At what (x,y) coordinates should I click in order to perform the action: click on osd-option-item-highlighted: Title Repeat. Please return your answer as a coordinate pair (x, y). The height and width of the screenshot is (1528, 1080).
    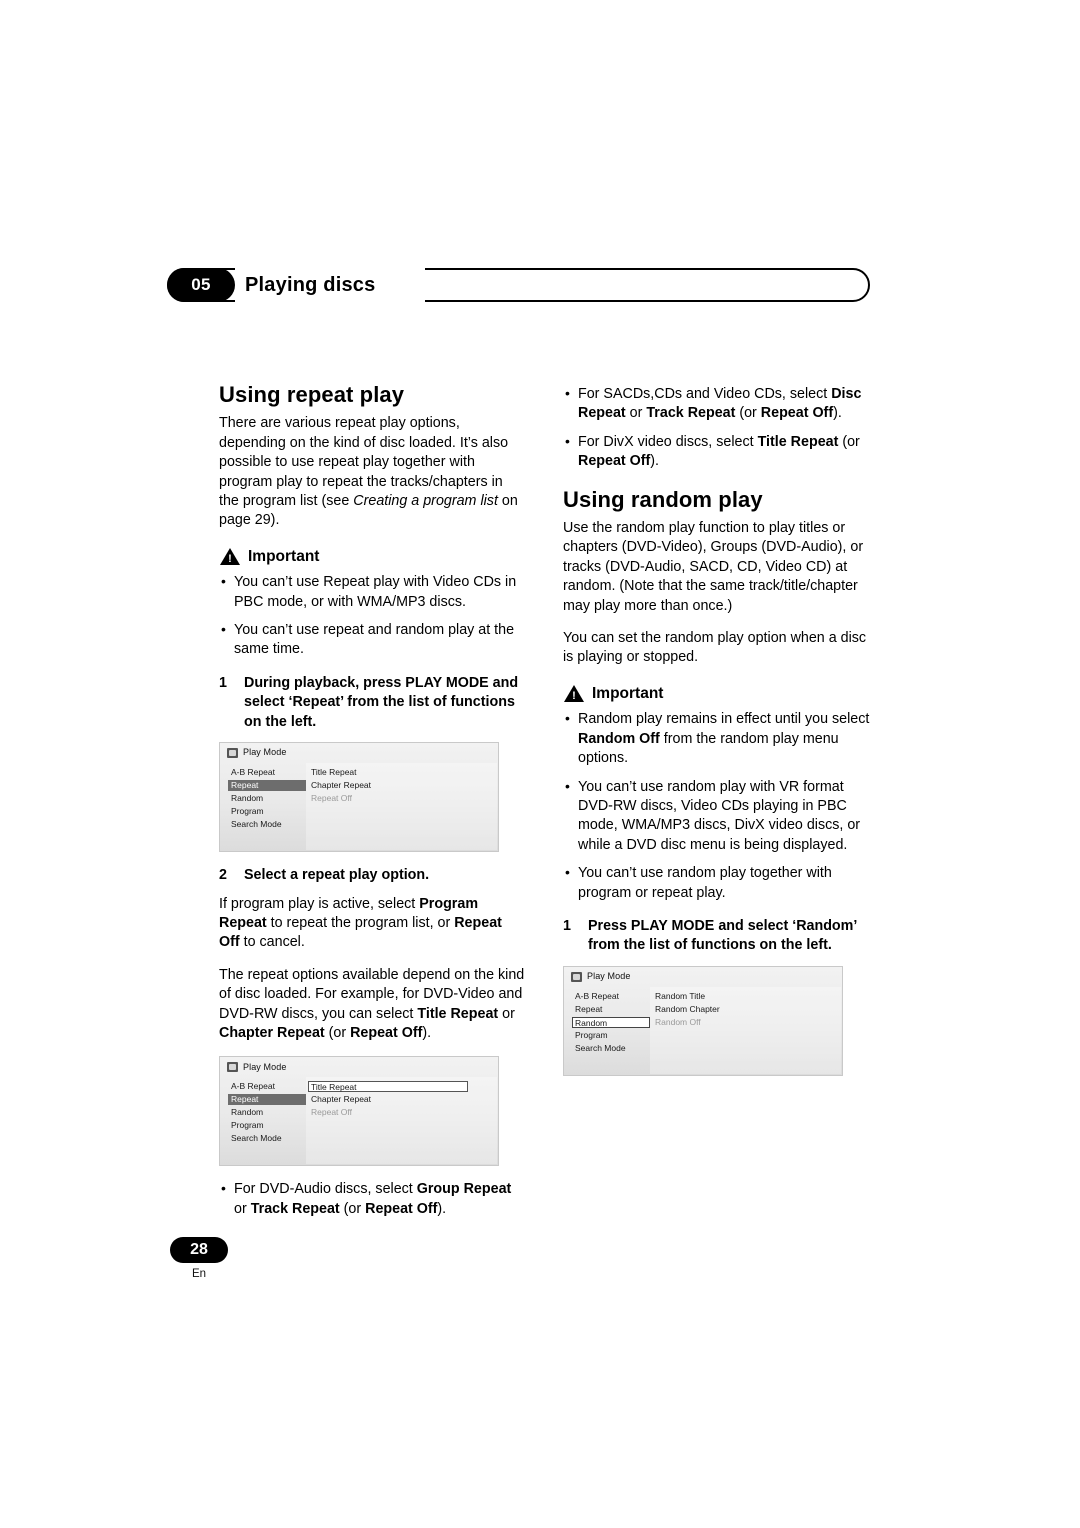
    Looking at the image, I should click on (388, 1087).